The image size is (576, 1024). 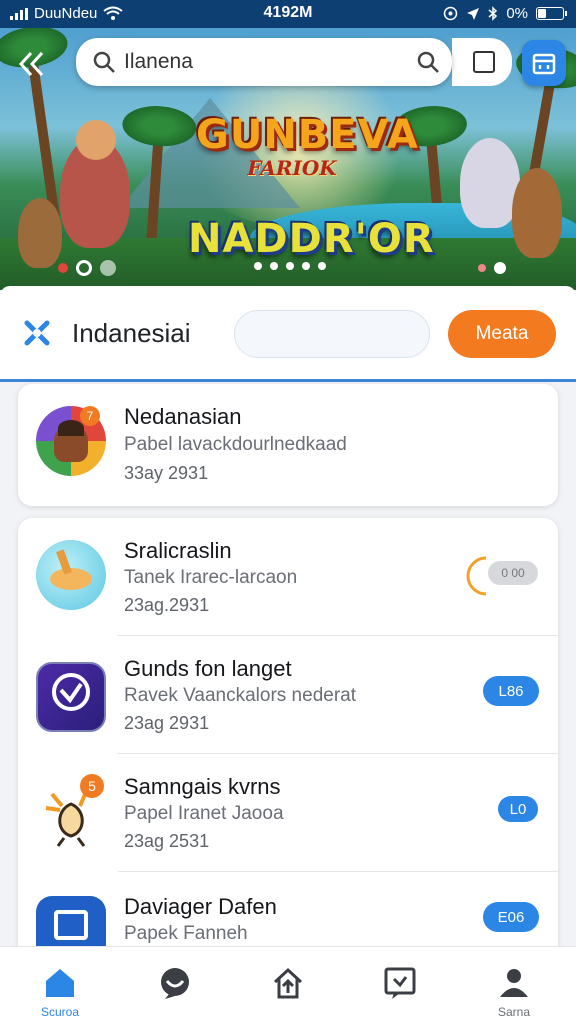 I want to click on message-icon, so click(x=400, y=983).